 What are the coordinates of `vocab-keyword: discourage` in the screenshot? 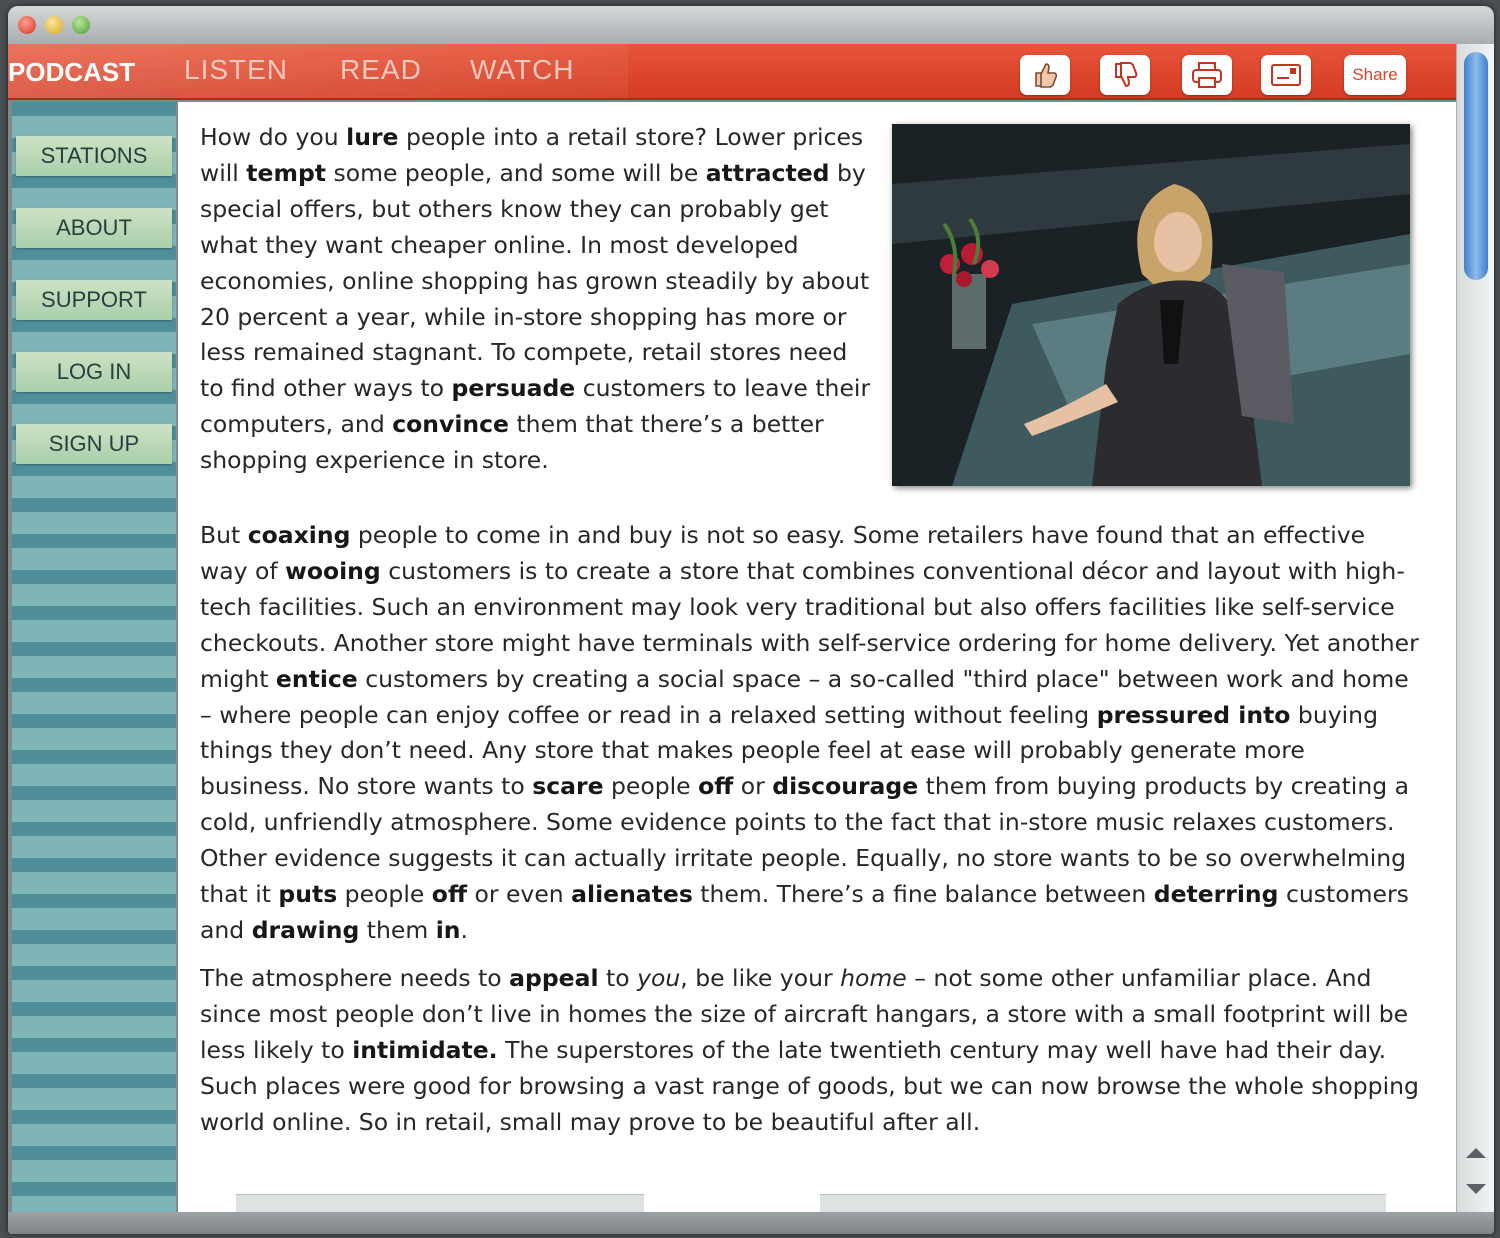 It's located at (845, 786).